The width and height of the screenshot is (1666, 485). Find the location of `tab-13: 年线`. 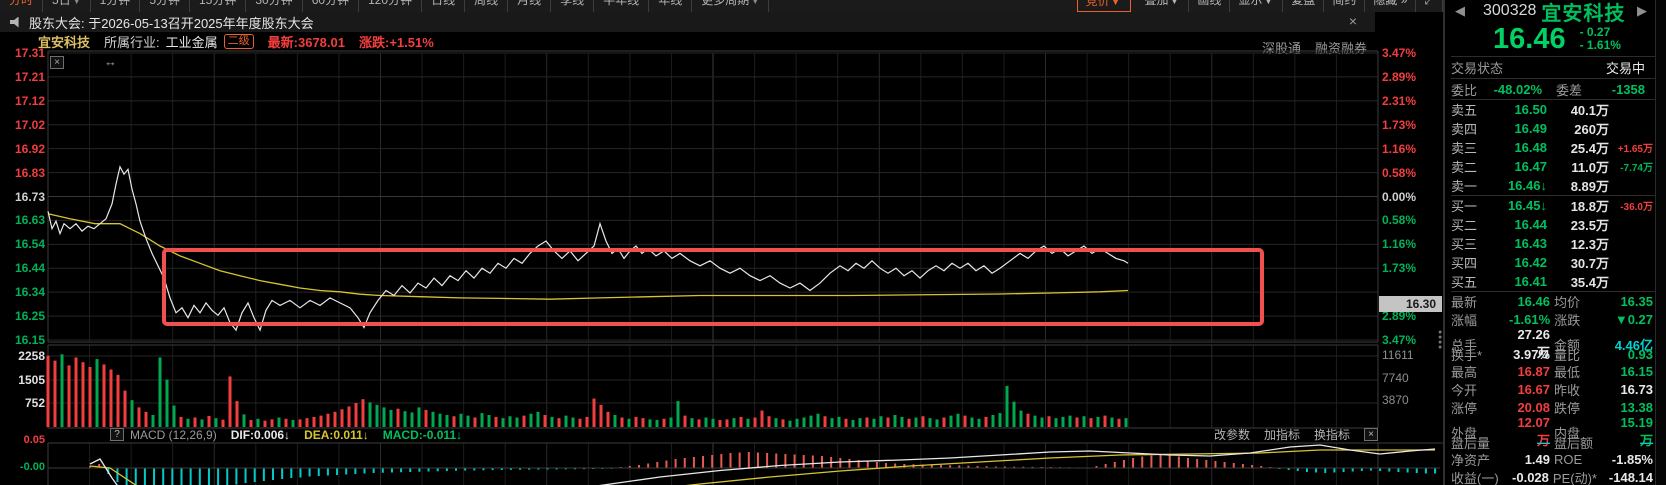

tab-13: 年线 is located at coordinates (671, 6).